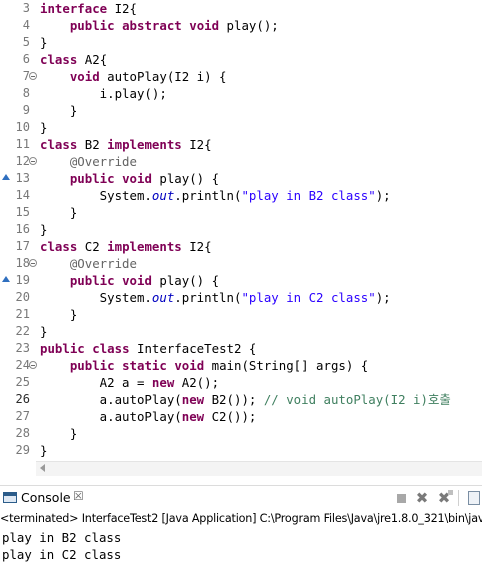 Image resolution: width=482 pixels, height=564 pixels. Describe the element at coordinates (159, 25) in the screenshot. I see `code-text: public abstract void play();` at that location.